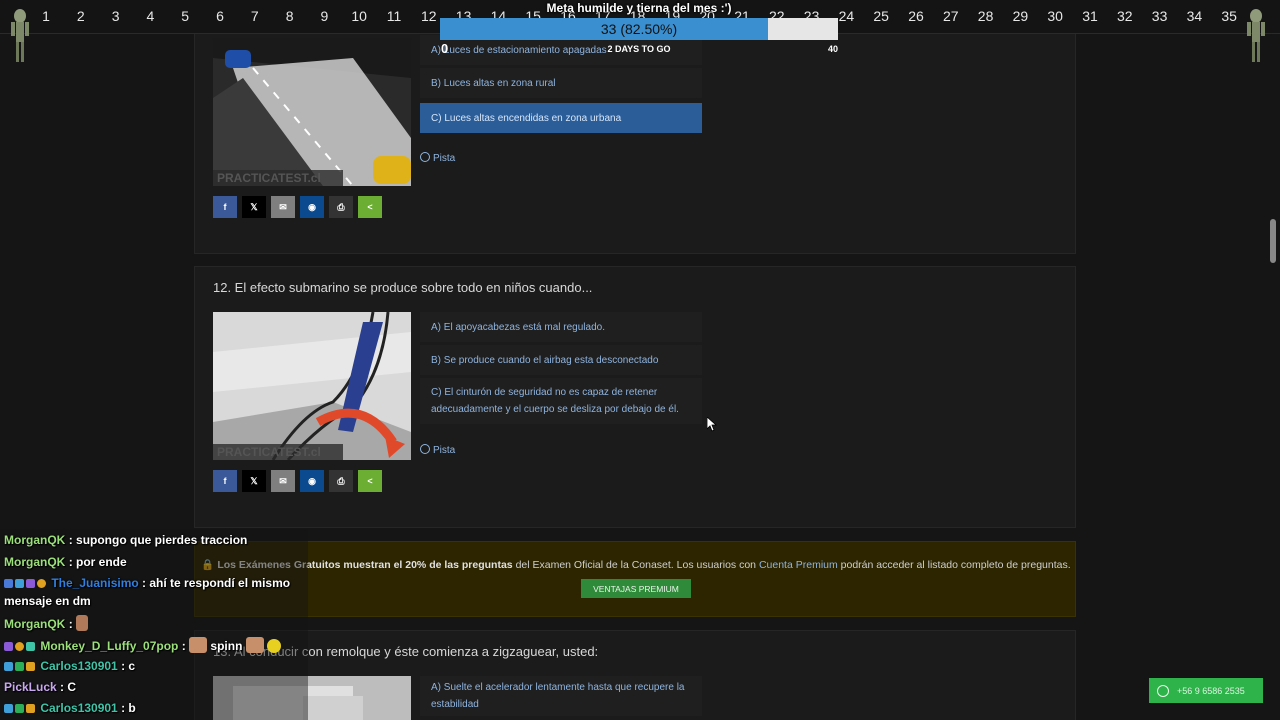  What do you see at coordinates (561, 83) in the screenshot?
I see `option-b: B) Luces altas en zona rural` at bounding box center [561, 83].